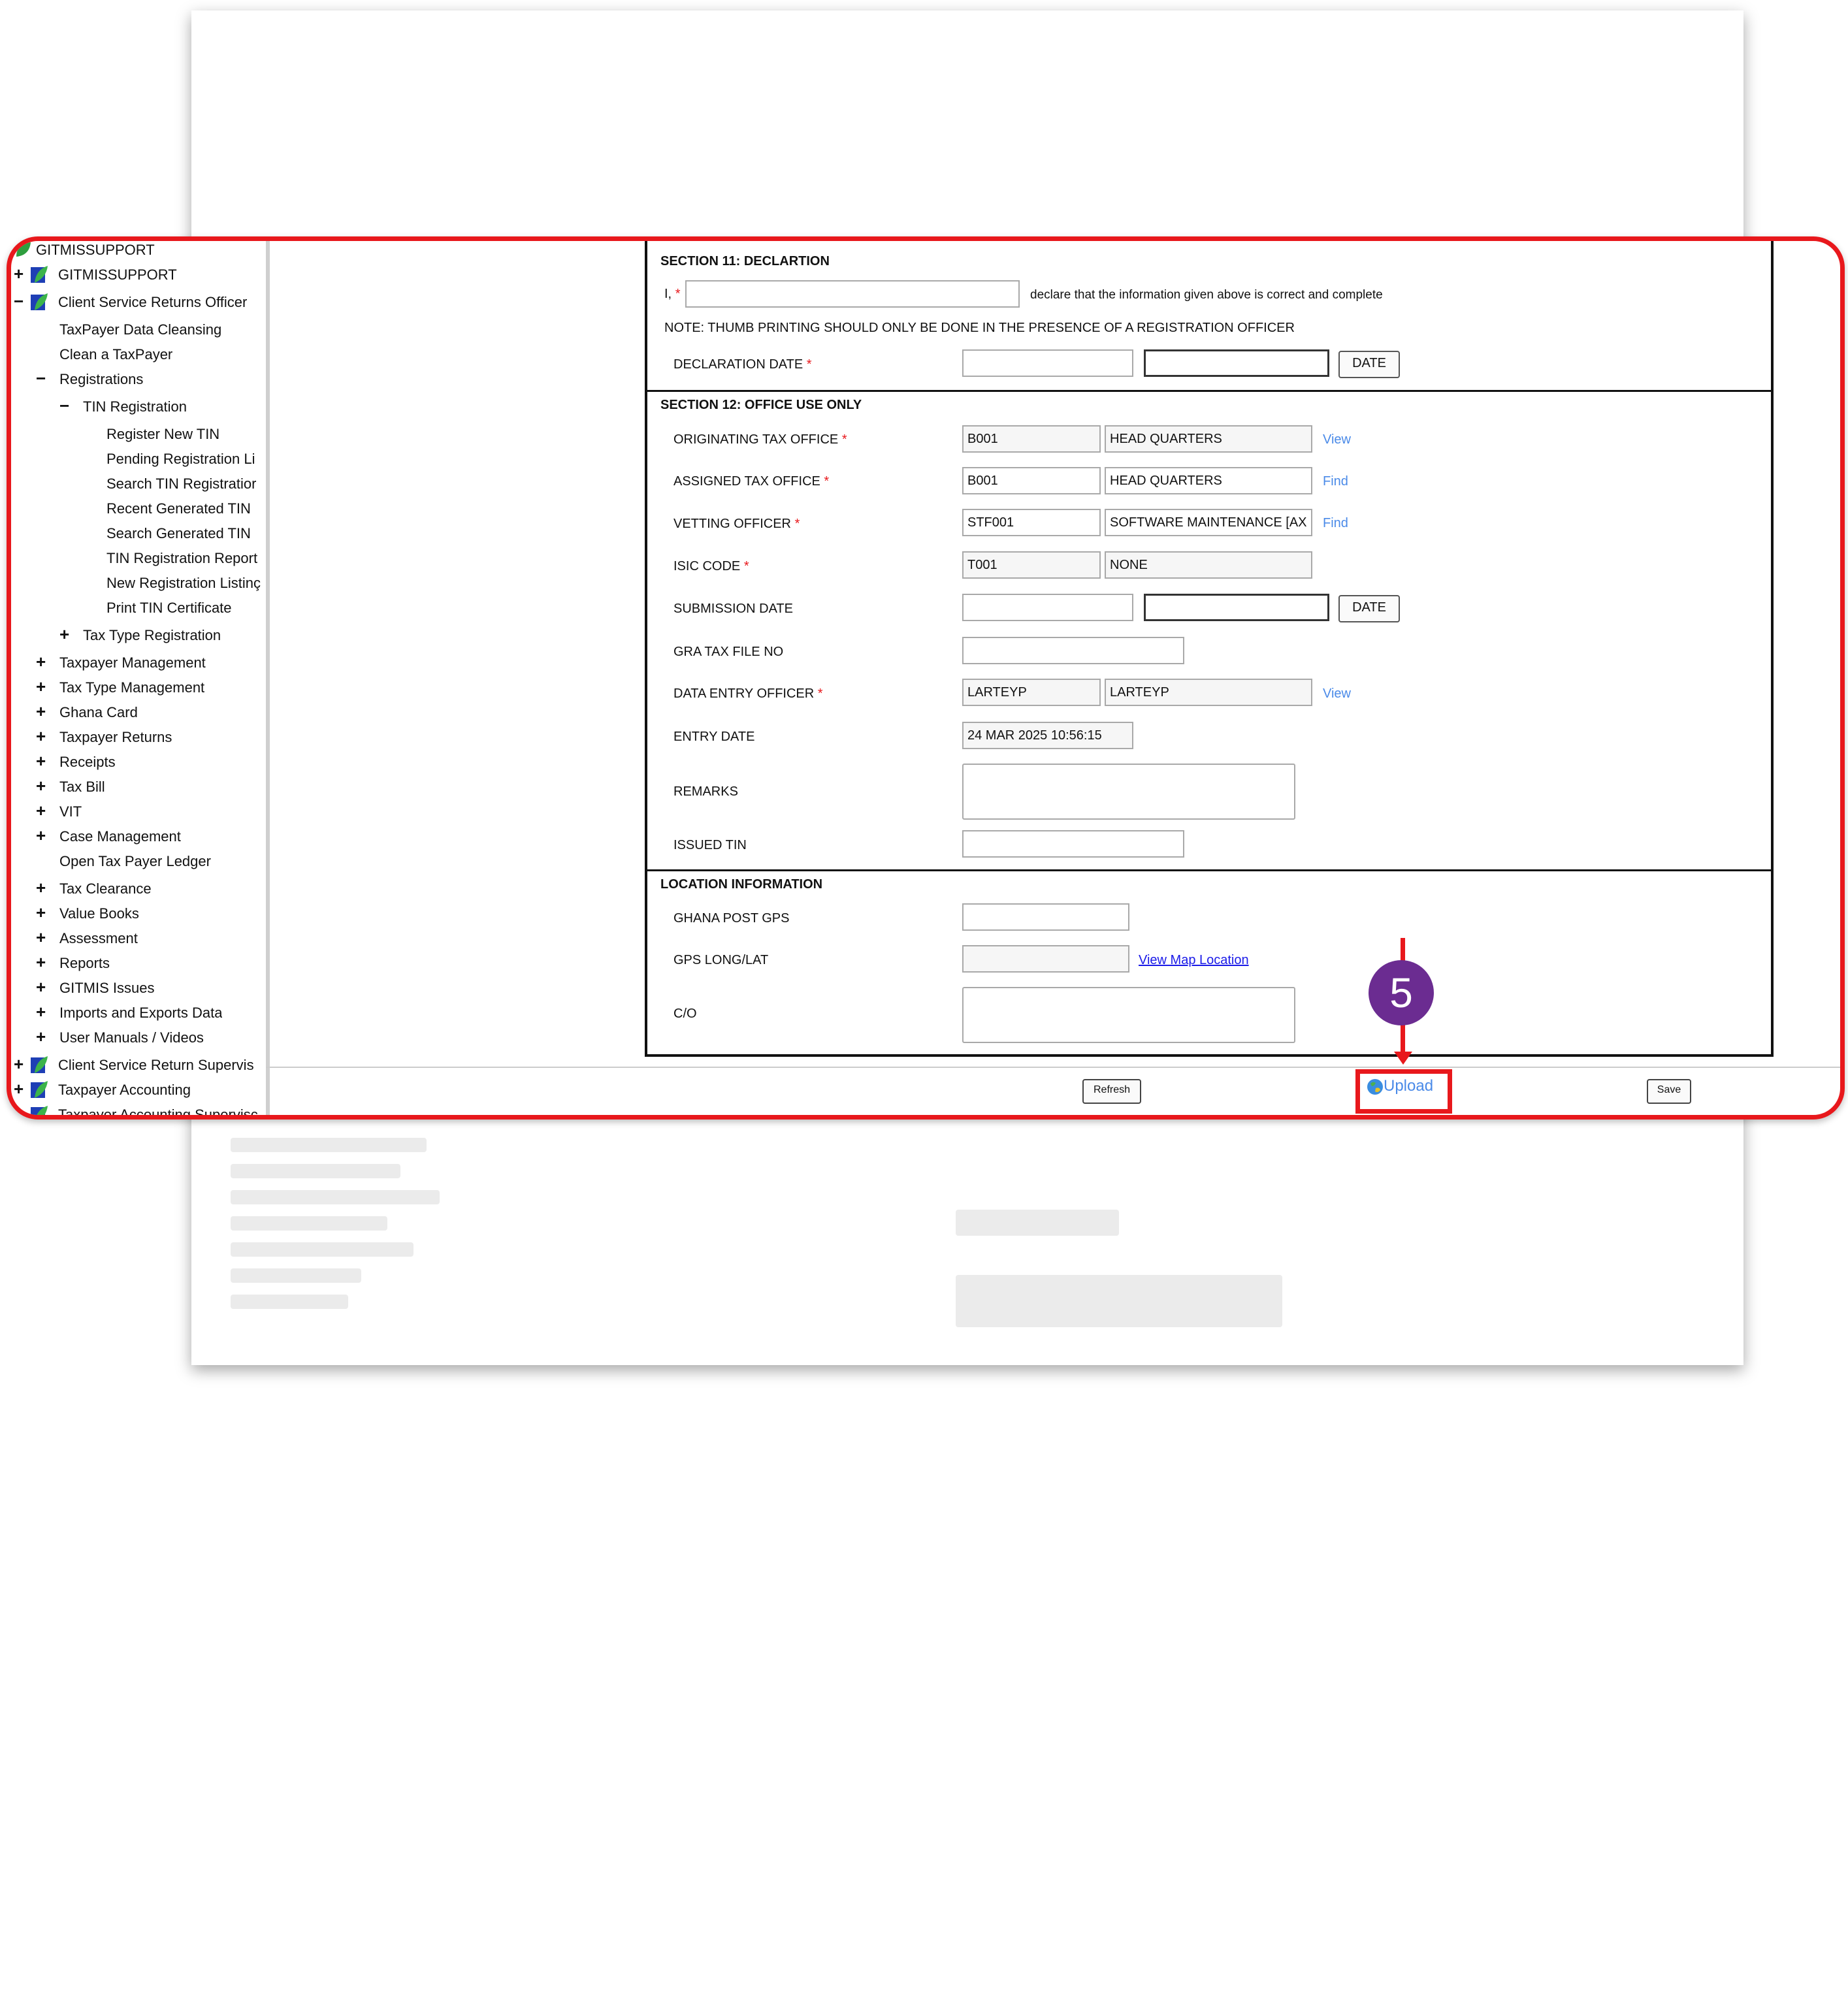  I want to click on tree-item: Assessment, so click(98, 938).